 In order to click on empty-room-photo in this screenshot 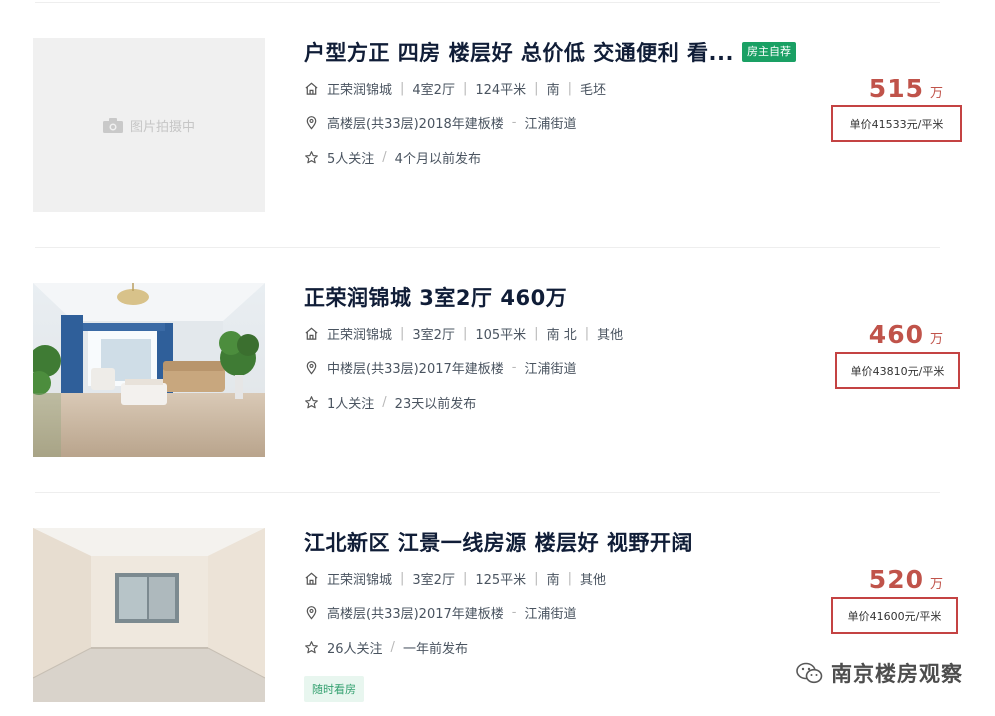, I will do `click(149, 615)`.